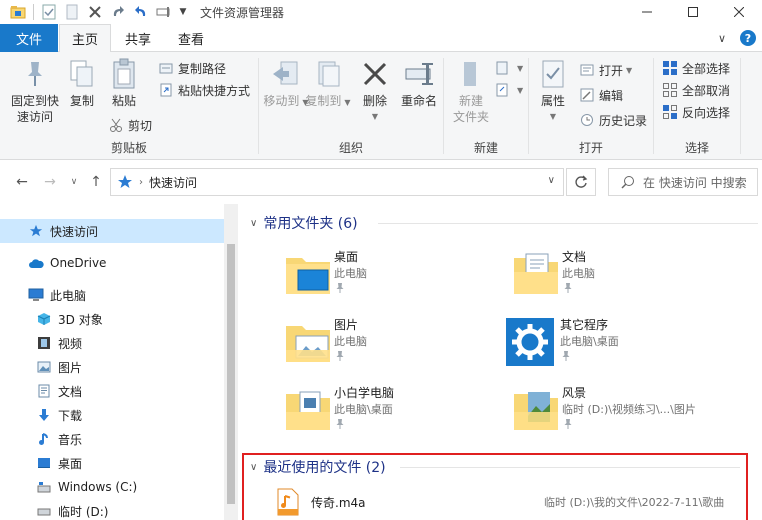  What do you see at coordinates (34, 117) in the screenshot?
I see `pin-label-line2: 速访问` at bounding box center [34, 117].